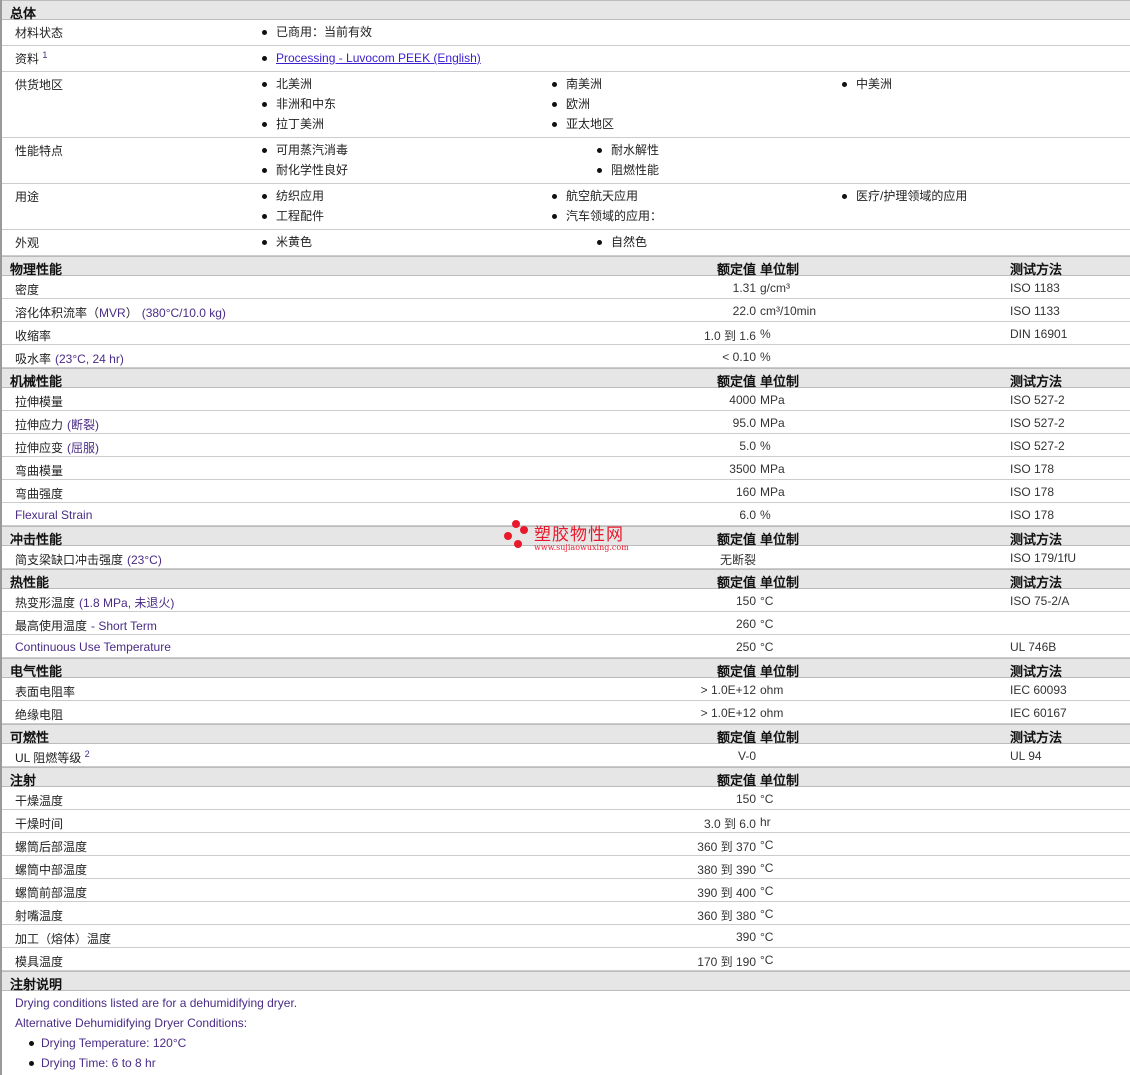 The height and width of the screenshot is (1075, 1130). I want to click on value-column: 医疗/护理领域的应用, so click(985, 207).